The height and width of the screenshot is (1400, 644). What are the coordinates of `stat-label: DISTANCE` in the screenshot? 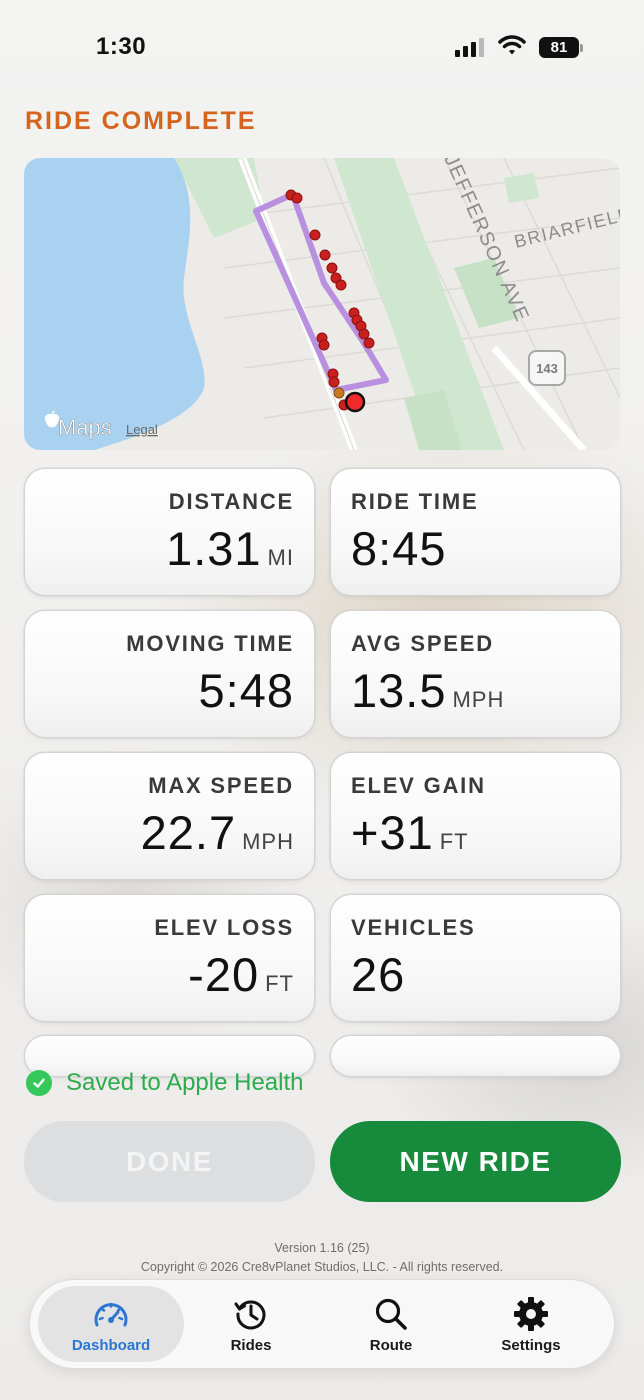 It's located at (231, 501).